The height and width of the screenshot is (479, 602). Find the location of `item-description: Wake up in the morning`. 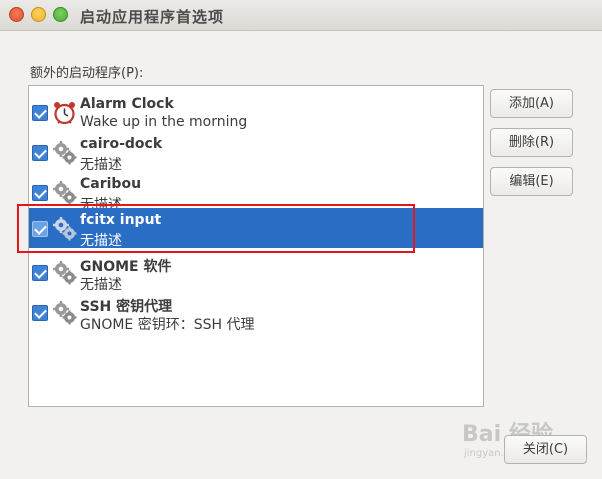

item-description: Wake up in the morning is located at coordinates (164, 122).